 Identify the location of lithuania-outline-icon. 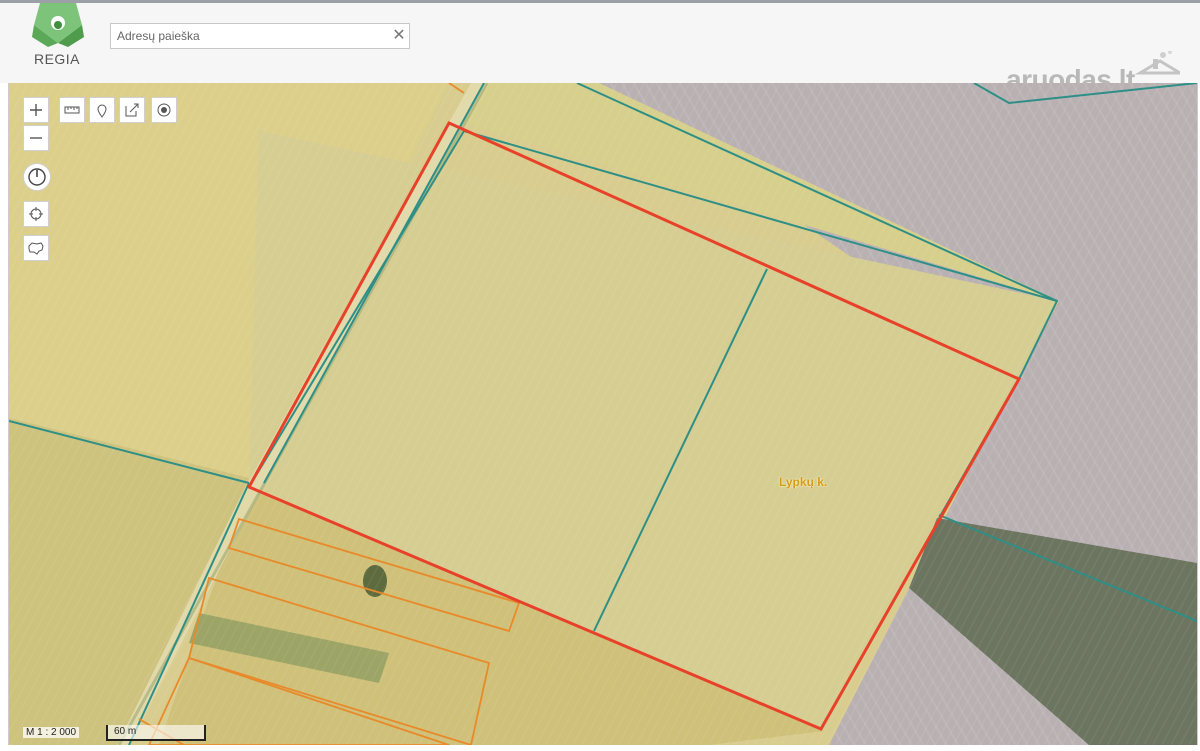
(36, 248).